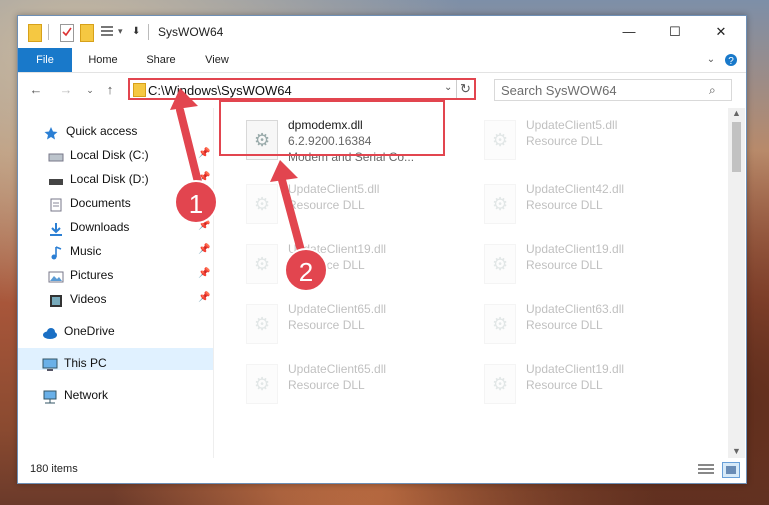  Describe the element at coordinates (284, 171) in the screenshot. I see `arrow-2-head` at that location.